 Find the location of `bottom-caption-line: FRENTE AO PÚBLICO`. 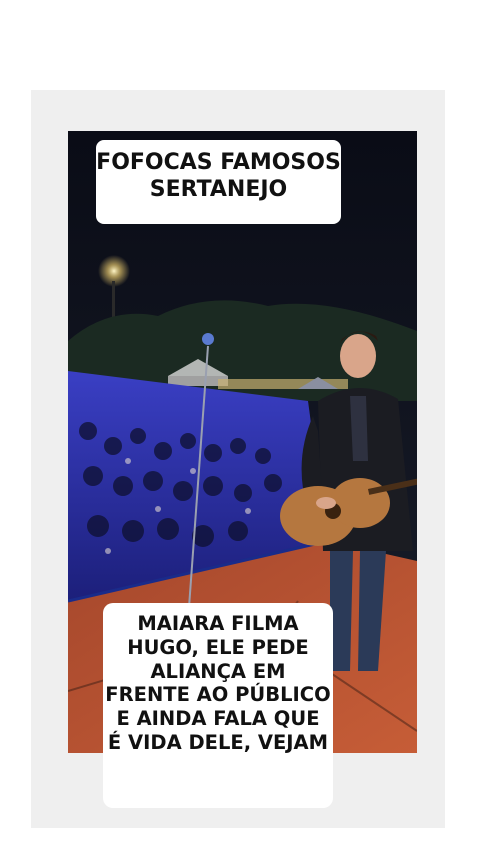

bottom-caption-line: FRENTE AO PÚBLICO is located at coordinates (218, 695).